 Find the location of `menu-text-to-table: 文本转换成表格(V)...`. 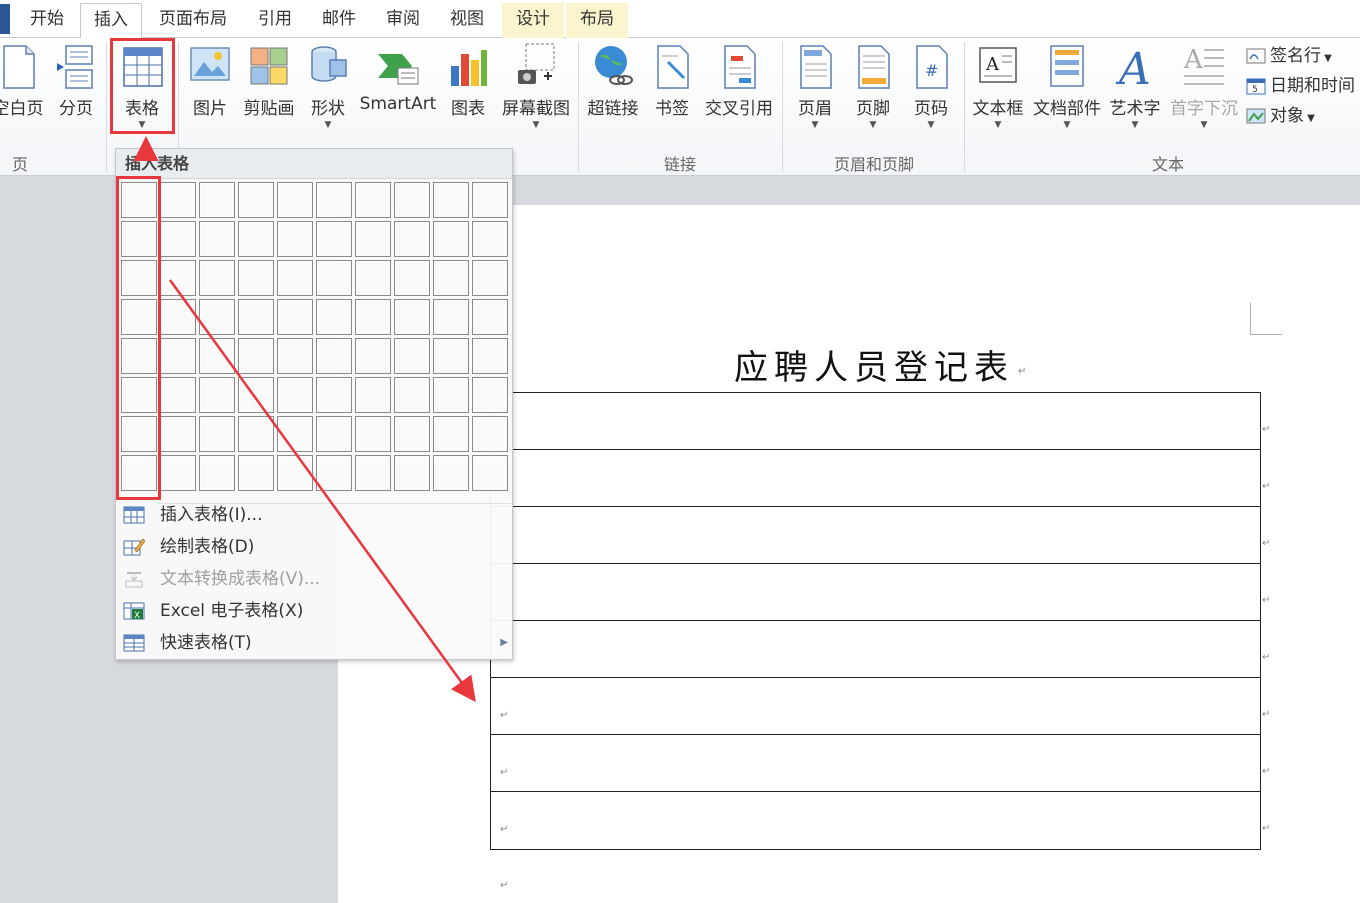

menu-text-to-table: 文本转换成表格(V)... is located at coordinates (314, 579).